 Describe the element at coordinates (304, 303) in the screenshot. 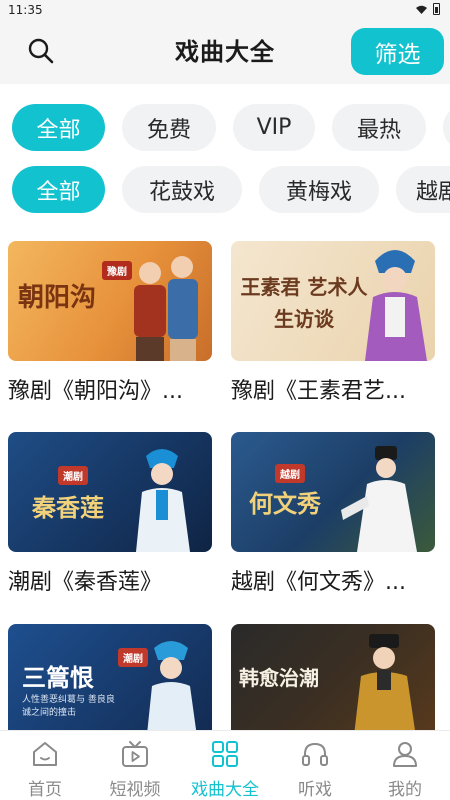

I see `thumbnail-title: 王素君 艺术人生访谈` at that location.